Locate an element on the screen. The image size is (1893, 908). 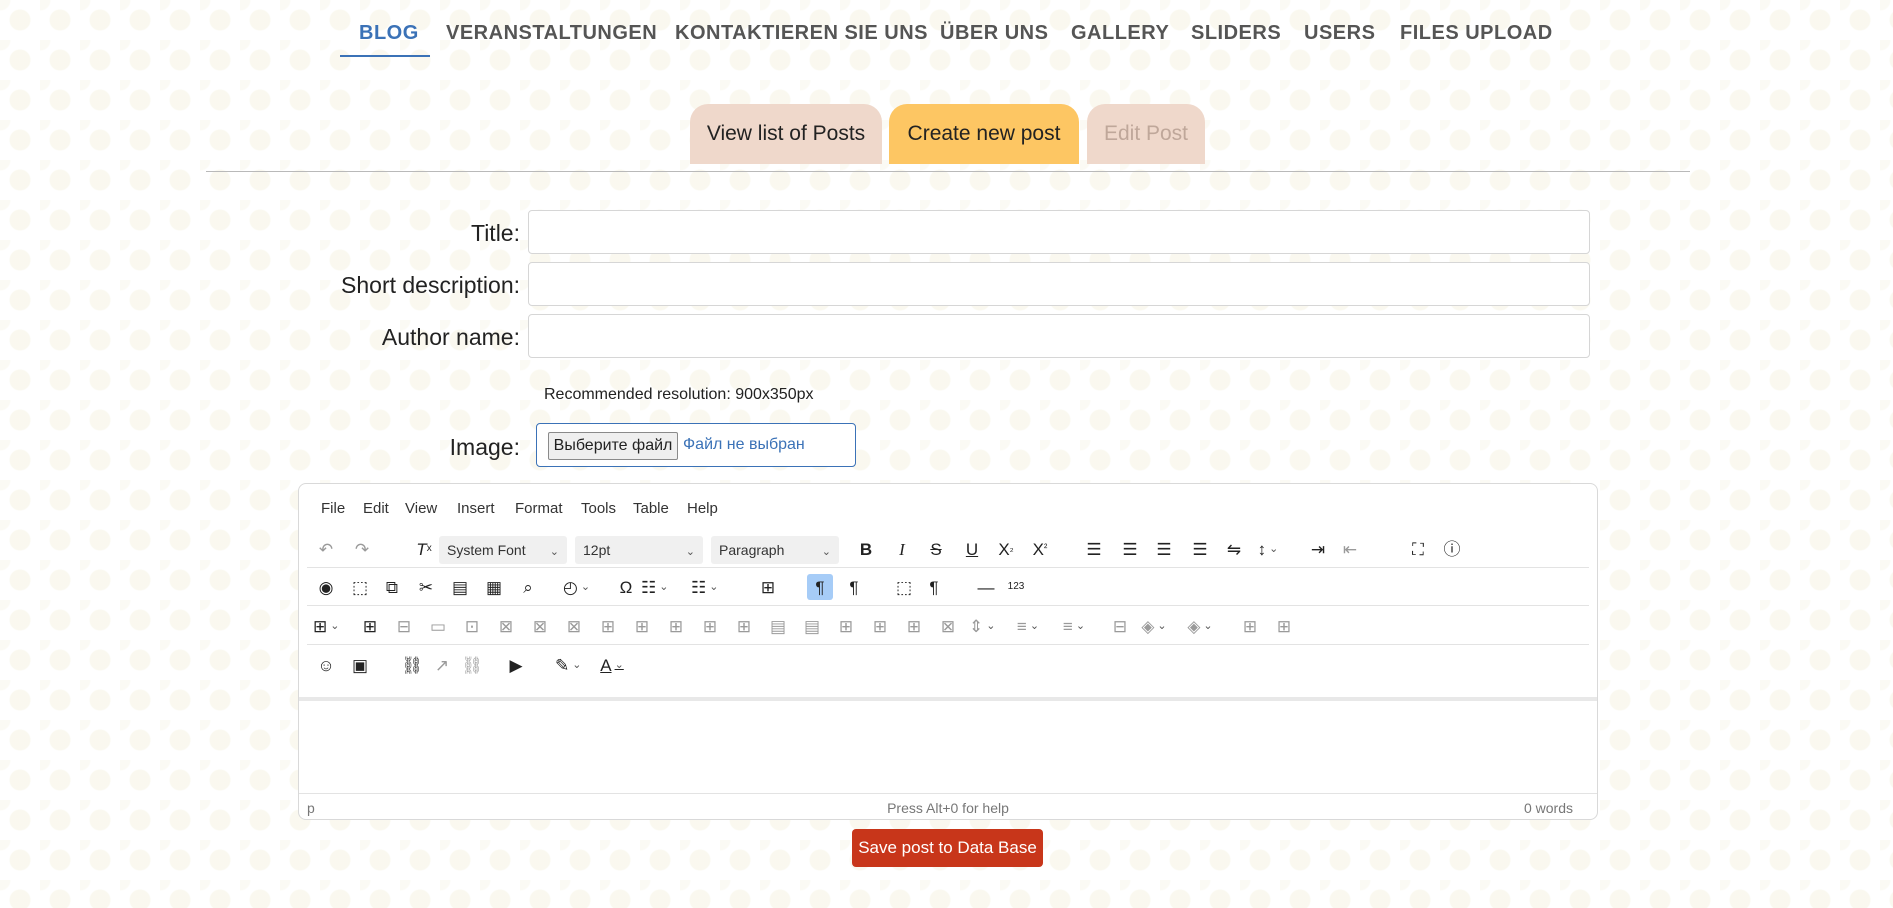
nav-files-upload: FILES UPLOAD is located at coordinates (1476, 33).